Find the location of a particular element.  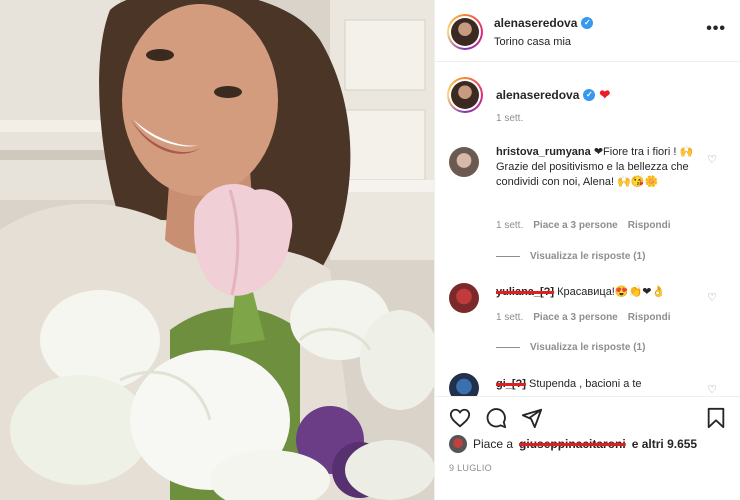

caption-time: 1 sett. is located at coordinates (509, 118).